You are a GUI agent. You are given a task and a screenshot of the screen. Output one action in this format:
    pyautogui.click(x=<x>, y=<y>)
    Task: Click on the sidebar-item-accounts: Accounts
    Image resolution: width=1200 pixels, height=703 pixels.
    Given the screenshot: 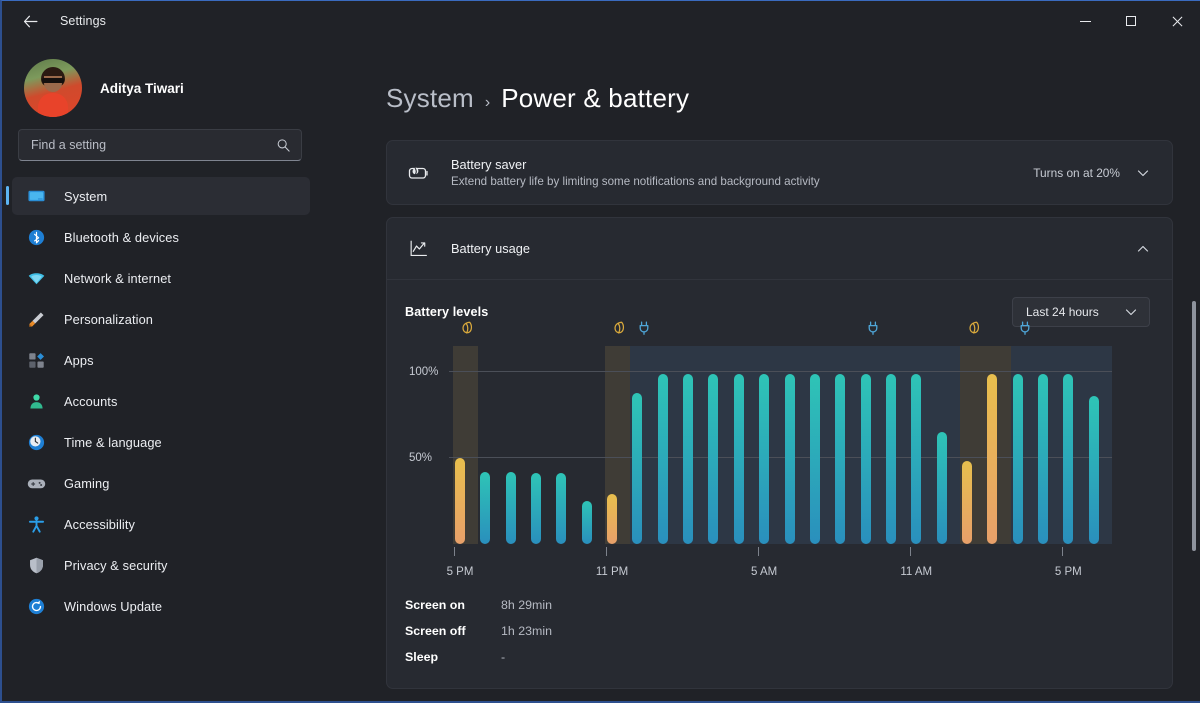 What is the action you would take?
    pyautogui.click(x=161, y=401)
    